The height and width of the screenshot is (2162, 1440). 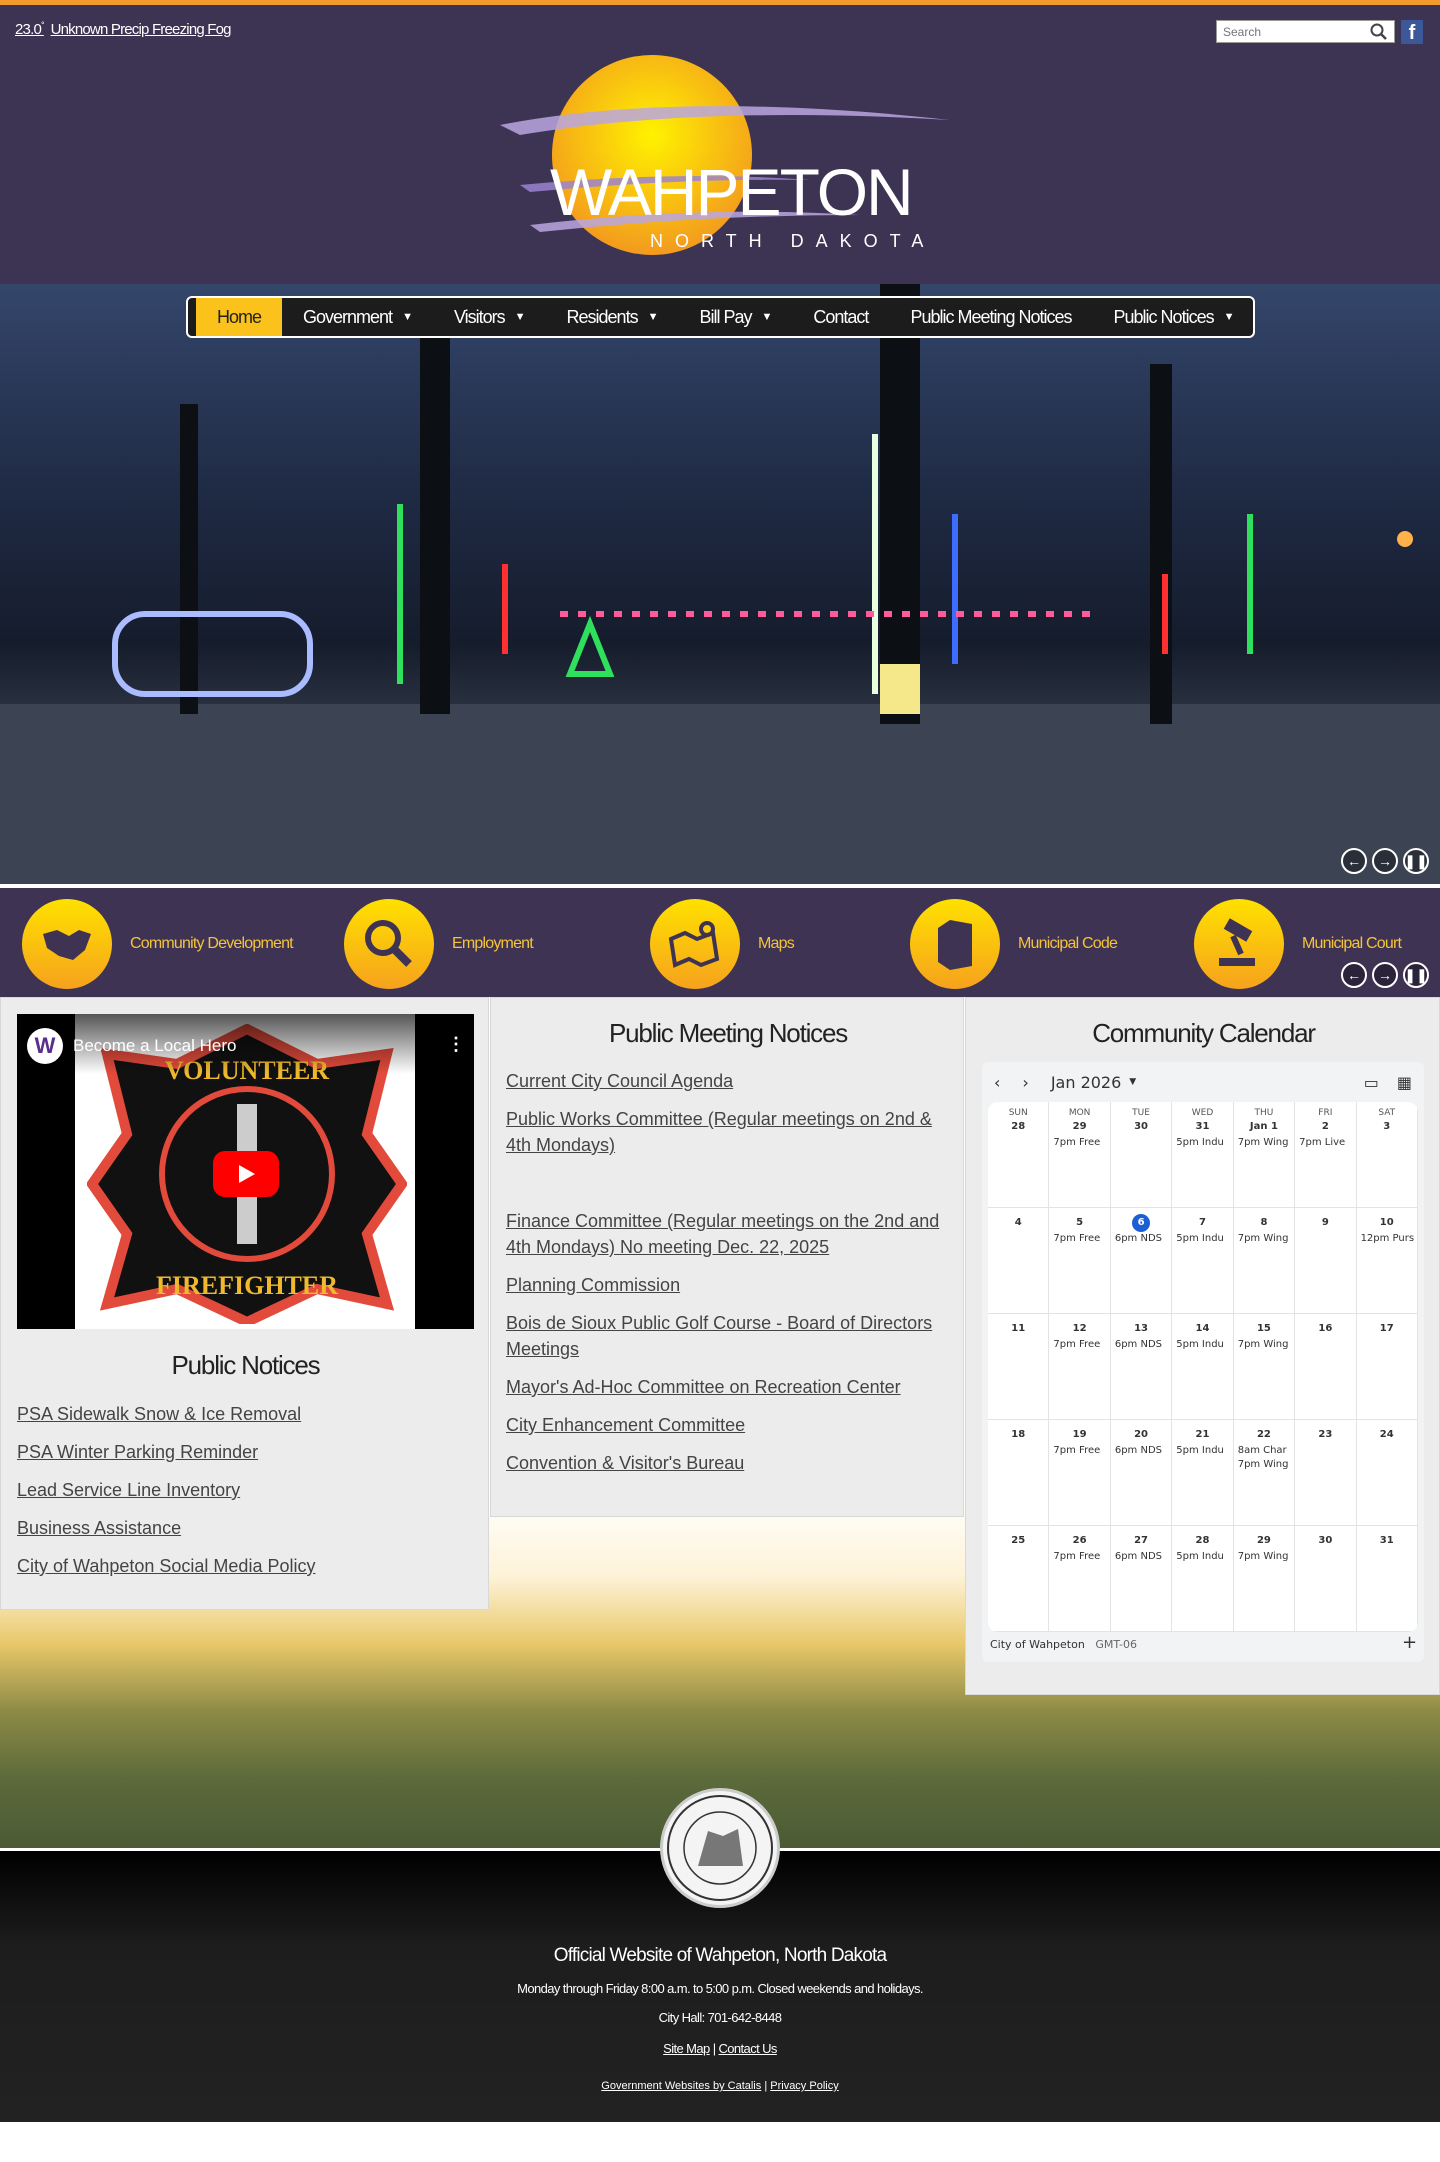 What do you see at coordinates (1264, 1367) in the screenshot?
I see `calendar-day-cell: 15 7pm Wing` at bounding box center [1264, 1367].